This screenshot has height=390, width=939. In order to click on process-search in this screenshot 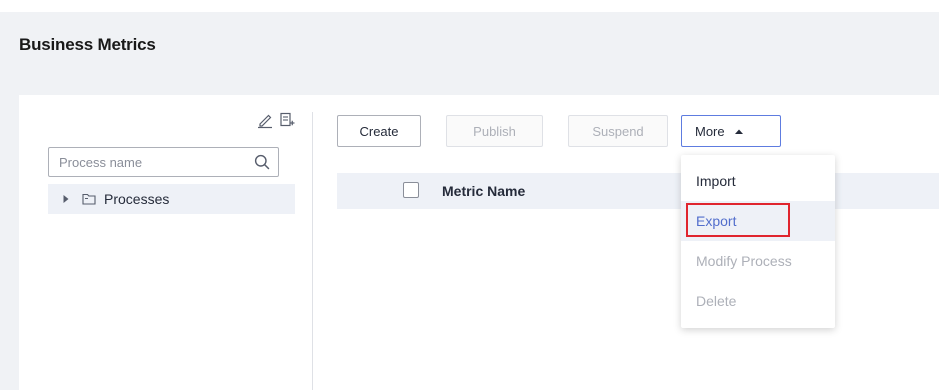, I will do `click(163, 162)`.